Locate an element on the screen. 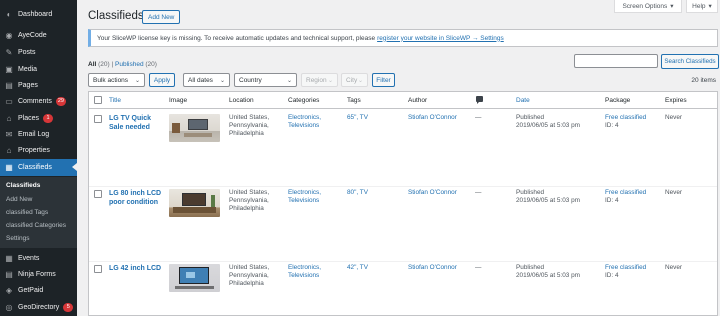 Image resolution: width=720 pixels, height=316 pixels. sidebar-item-label: Posts is located at coordinates (27, 52).